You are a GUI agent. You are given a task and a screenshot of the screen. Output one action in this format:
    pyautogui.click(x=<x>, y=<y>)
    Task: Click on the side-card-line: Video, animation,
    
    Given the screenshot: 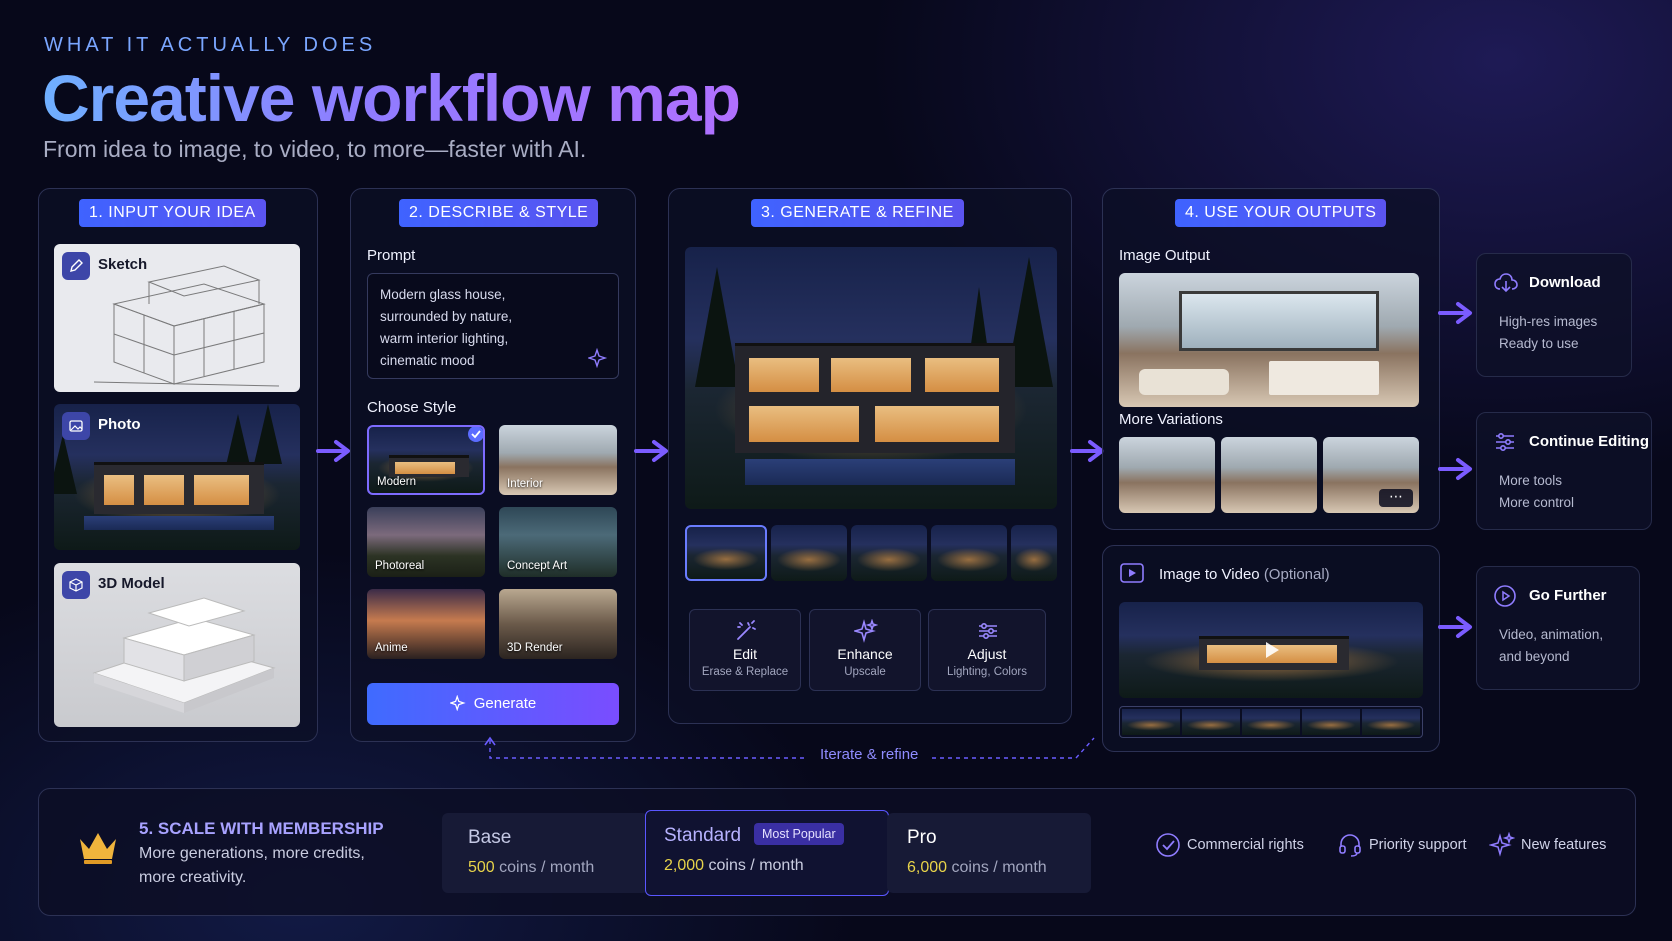 What is the action you would take?
    pyautogui.click(x=1551, y=634)
    